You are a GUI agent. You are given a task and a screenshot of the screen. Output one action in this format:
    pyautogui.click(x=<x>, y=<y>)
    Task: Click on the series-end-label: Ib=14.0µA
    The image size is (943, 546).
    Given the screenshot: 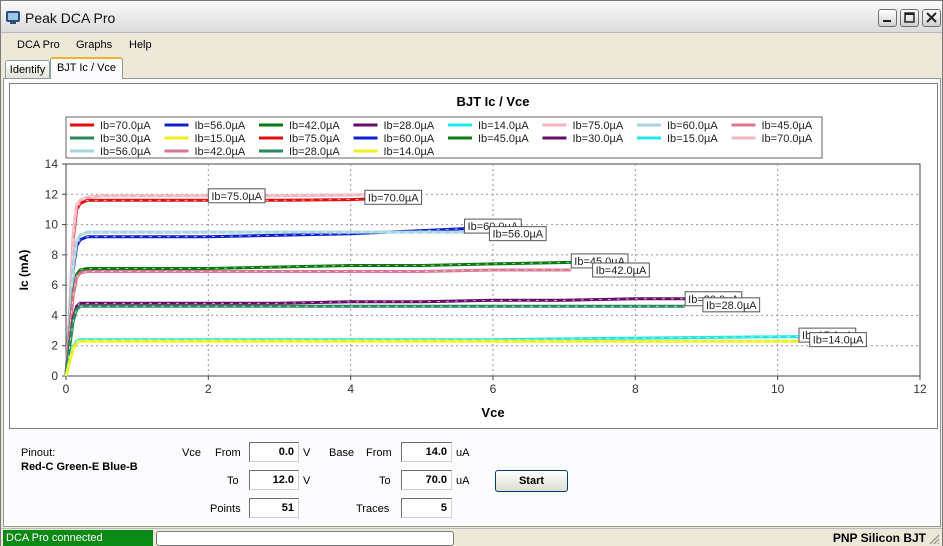 What is the action you would take?
    pyautogui.click(x=838, y=340)
    